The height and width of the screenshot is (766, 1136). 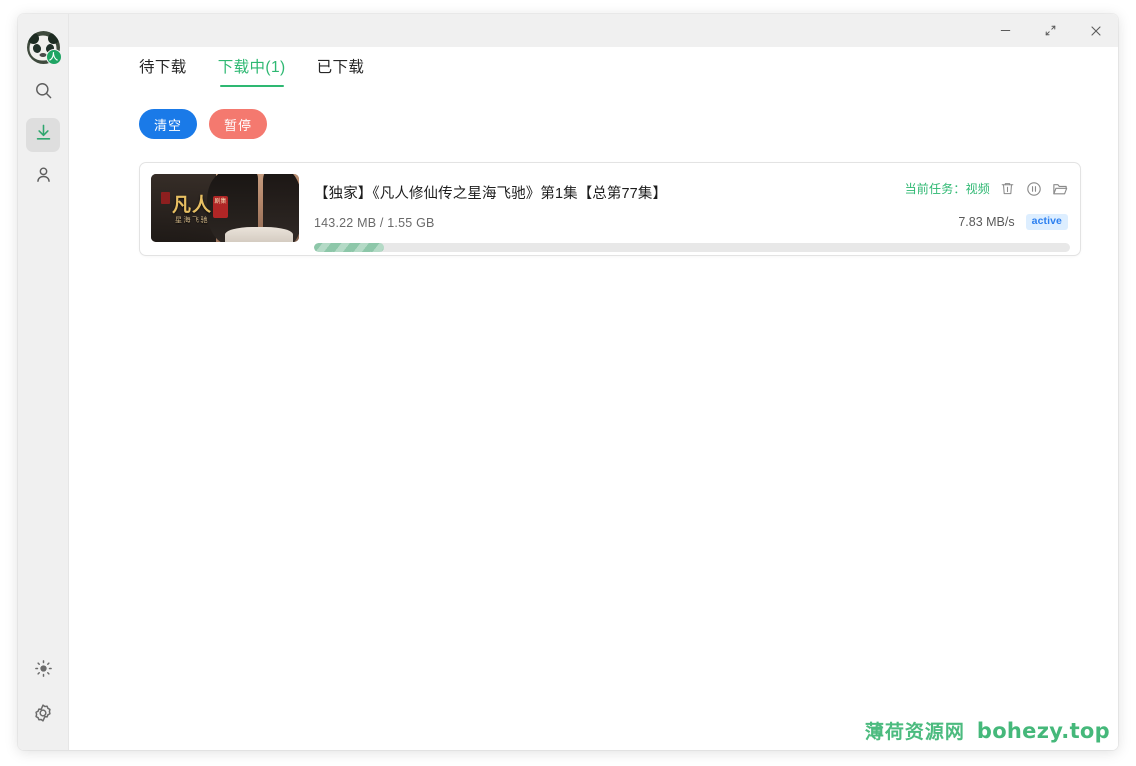 I want to click on close-button, so click(x=1095, y=30).